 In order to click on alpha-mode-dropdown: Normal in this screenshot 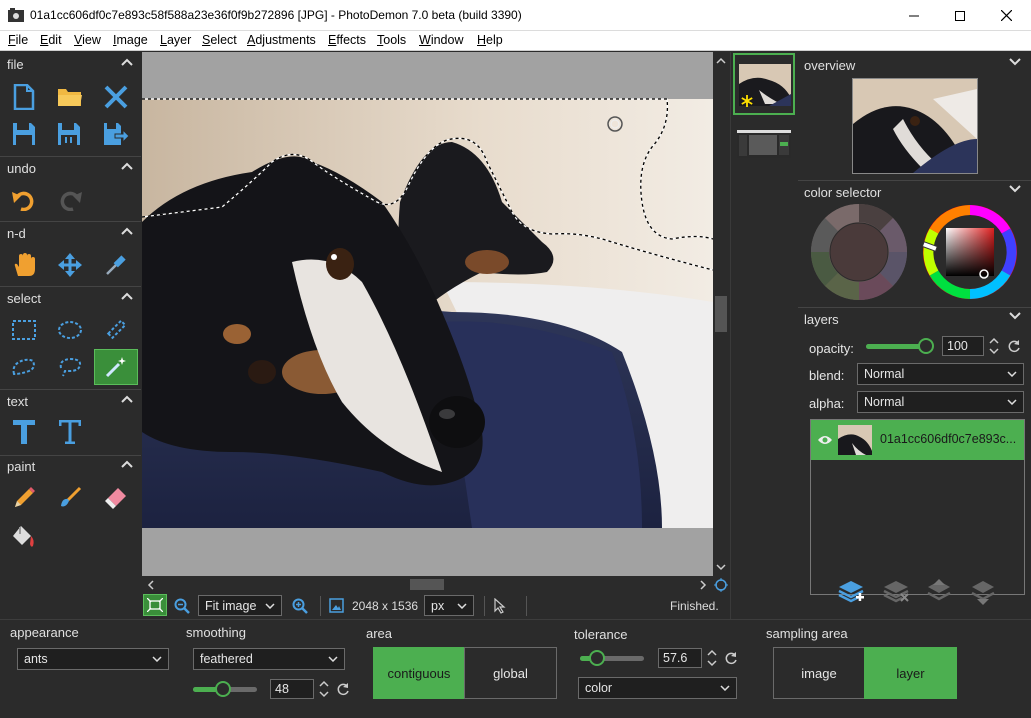, I will do `click(940, 402)`.